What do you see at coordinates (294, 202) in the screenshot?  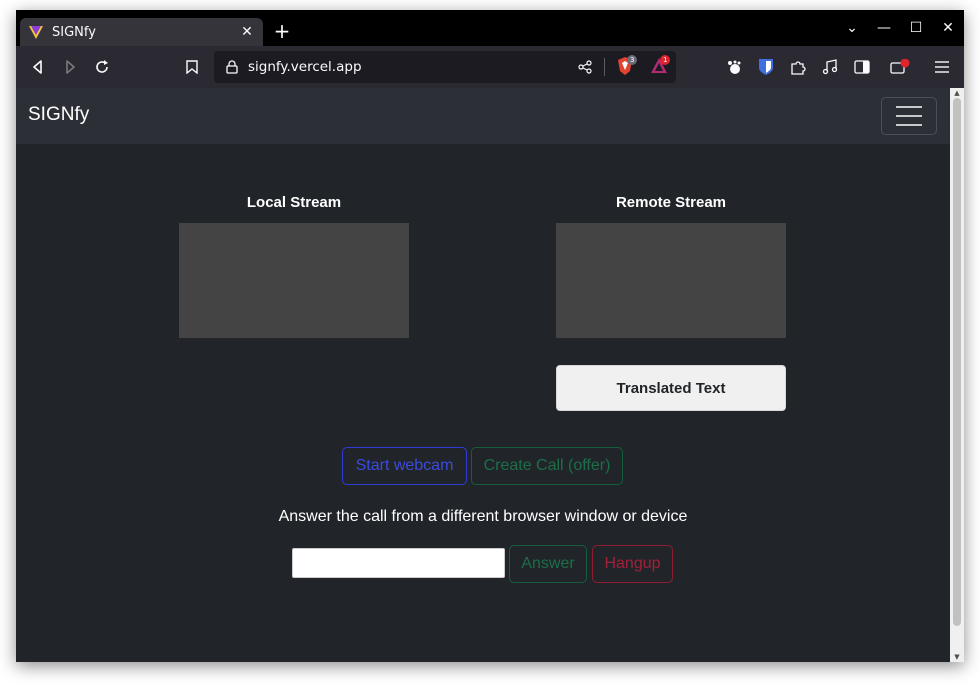 I see `local-stream-label: Local Stream` at bounding box center [294, 202].